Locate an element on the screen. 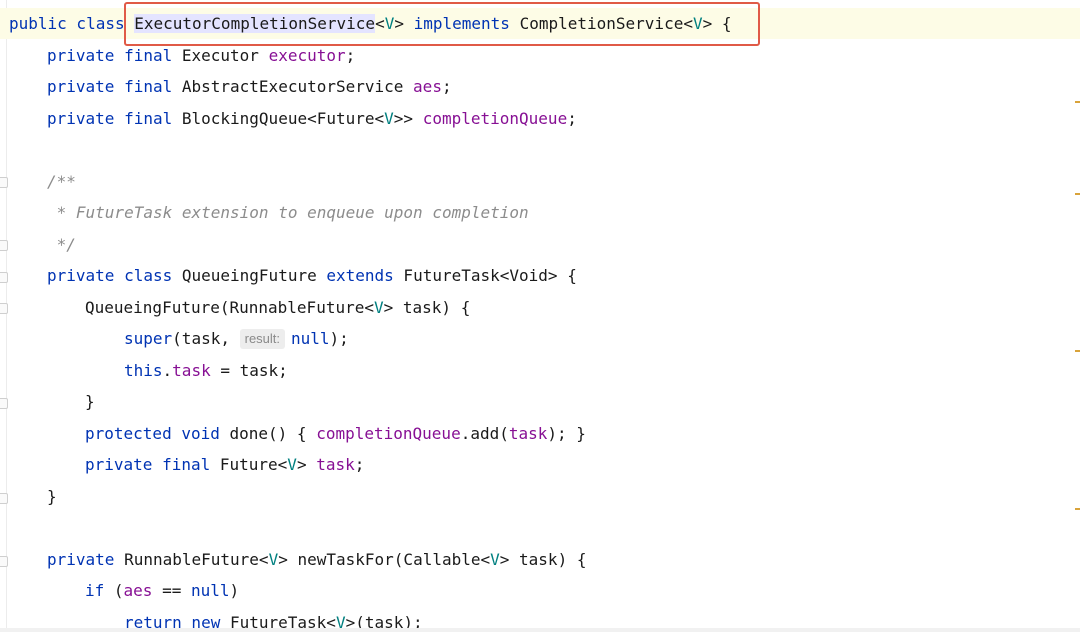 The image size is (1080, 638). keyword-modifier: private class is located at coordinates (114, 275).